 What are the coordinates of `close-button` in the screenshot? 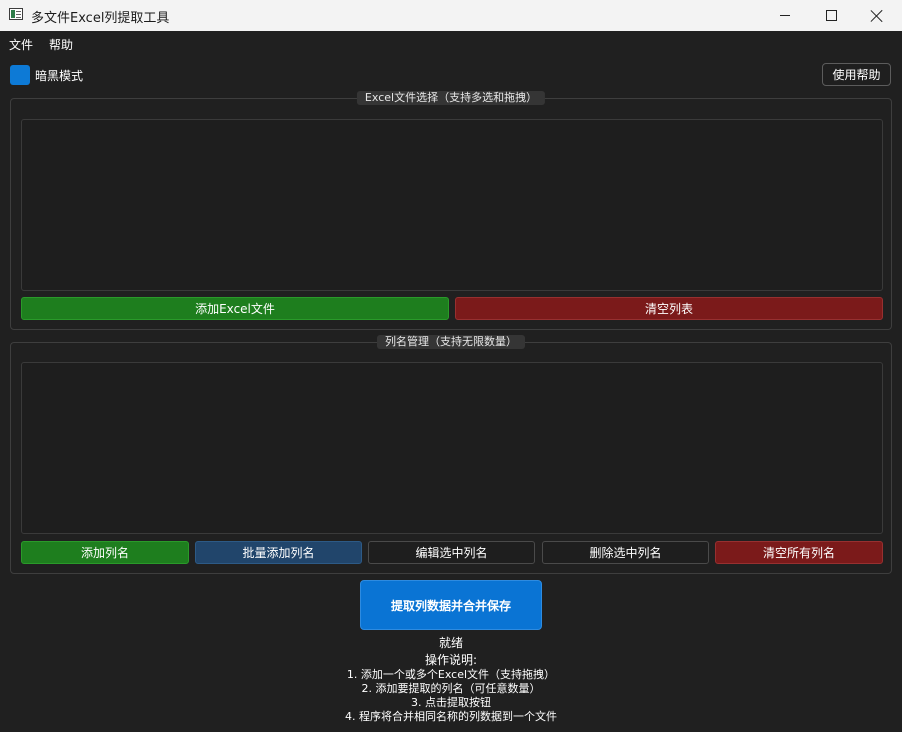 It's located at (877, 15).